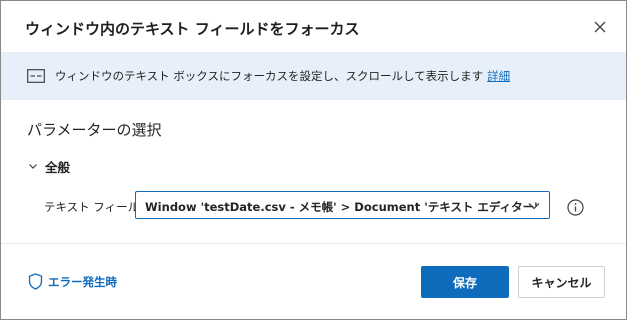 The height and width of the screenshot is (320, 627). Describe the element at coordinates (192, 29) in the screenshot. I see `dialog-title: ウィンドウ内のテキスト フィールドをフォーカス` at that location.